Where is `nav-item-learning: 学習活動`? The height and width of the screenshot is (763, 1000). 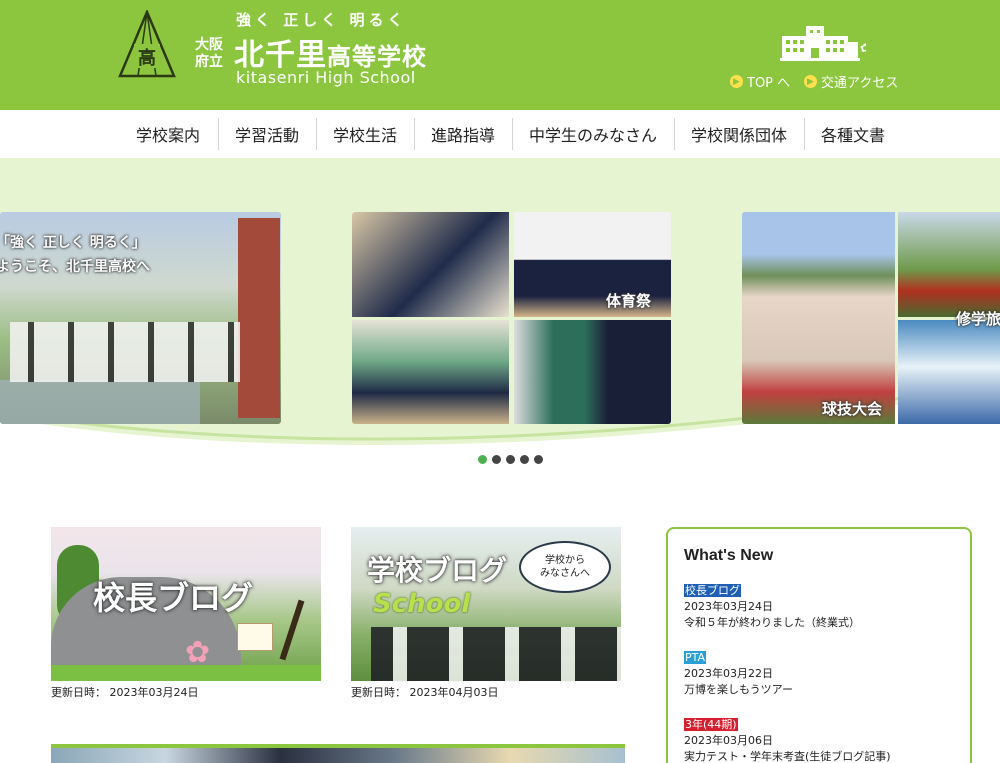
nav-item-learning: 学習活動 is located at coordinates (267, 134).